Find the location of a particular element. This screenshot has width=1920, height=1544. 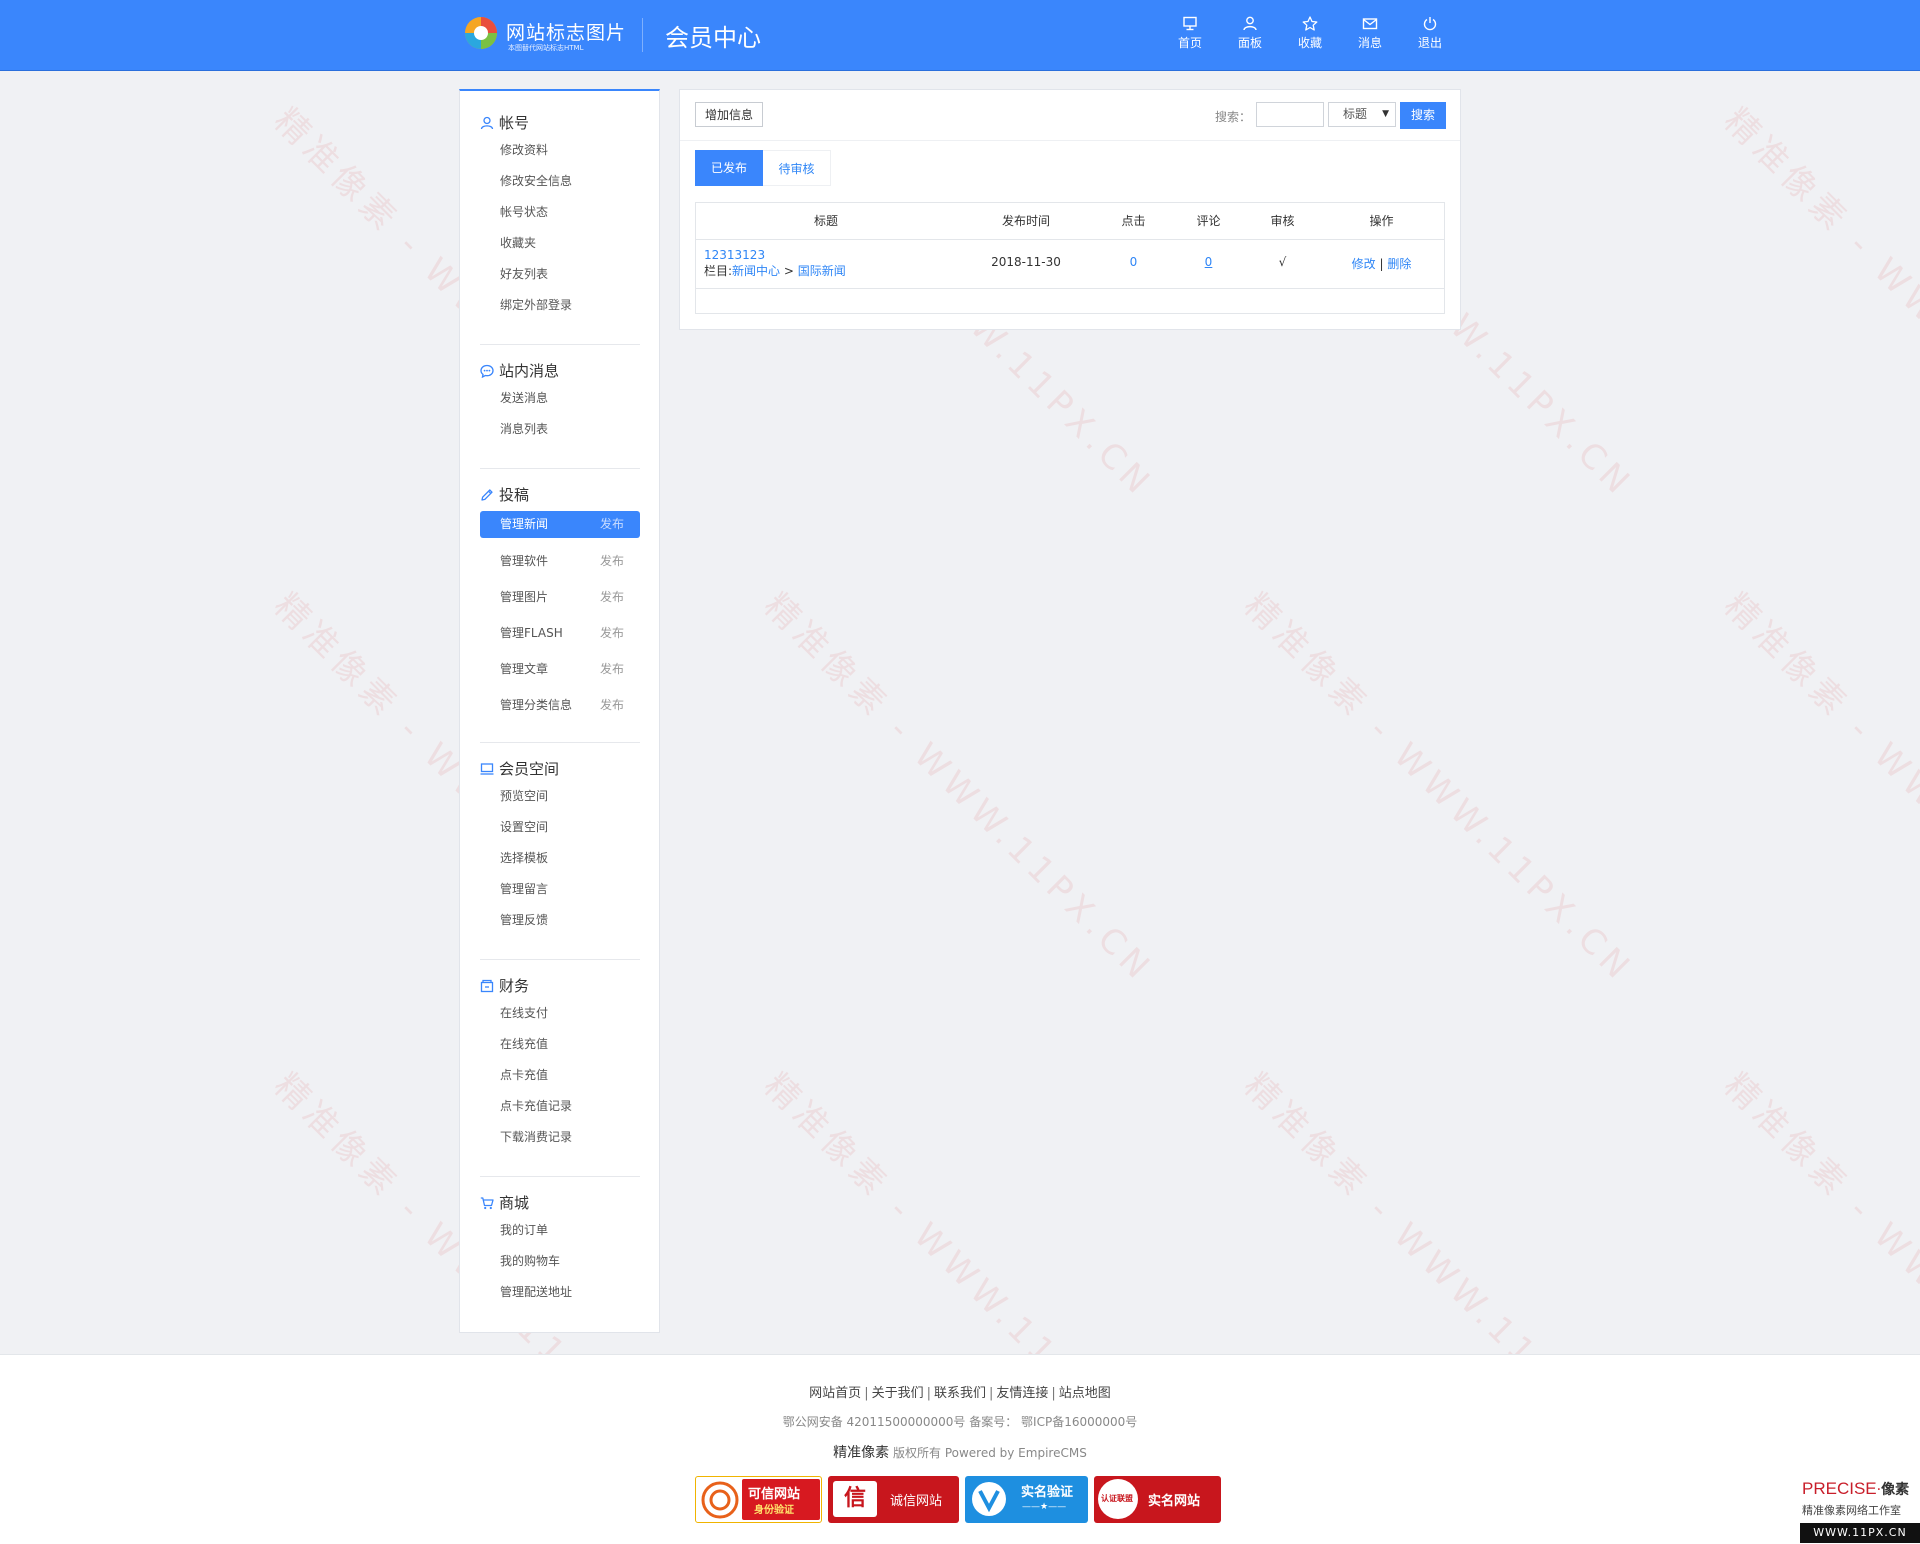

badge-title: 可信网站 is located at coordinates (774, 1494).